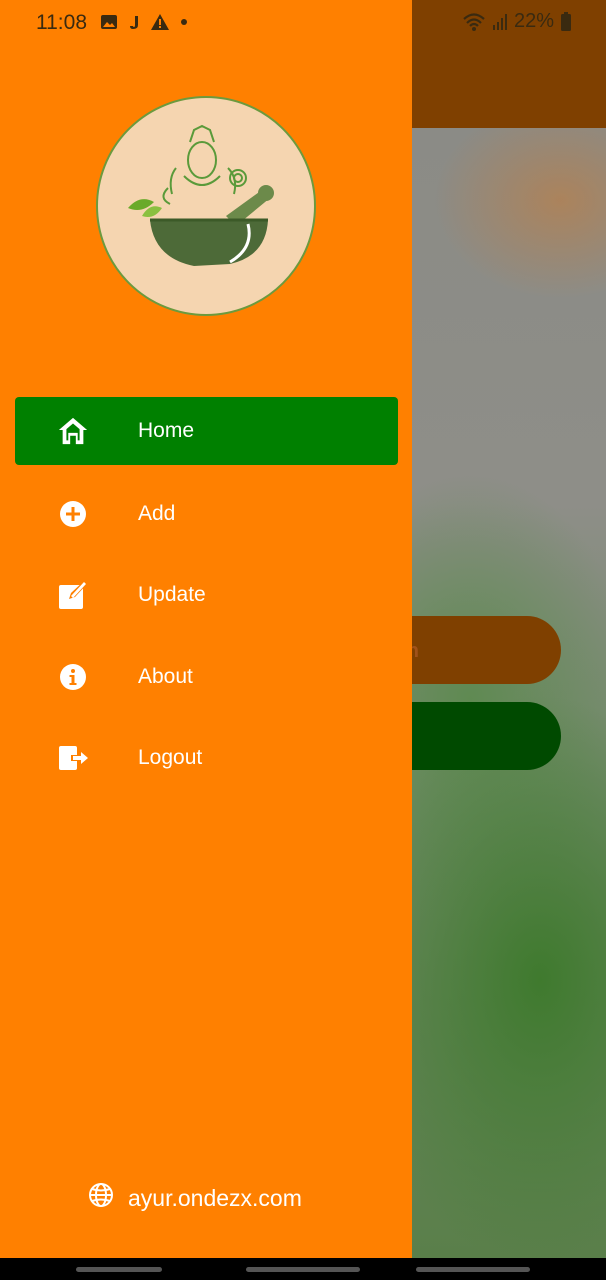  I want to click on system-navigation-bar, so click(303, 1269).